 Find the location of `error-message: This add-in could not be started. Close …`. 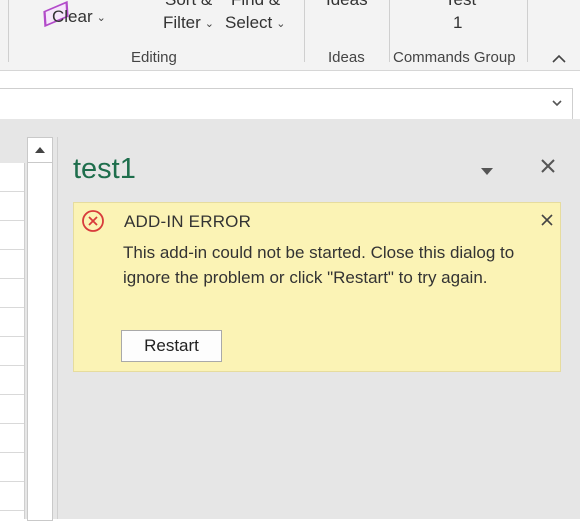

error-message: This add-in could not be started. Close … is located at coordinates (319, 265).